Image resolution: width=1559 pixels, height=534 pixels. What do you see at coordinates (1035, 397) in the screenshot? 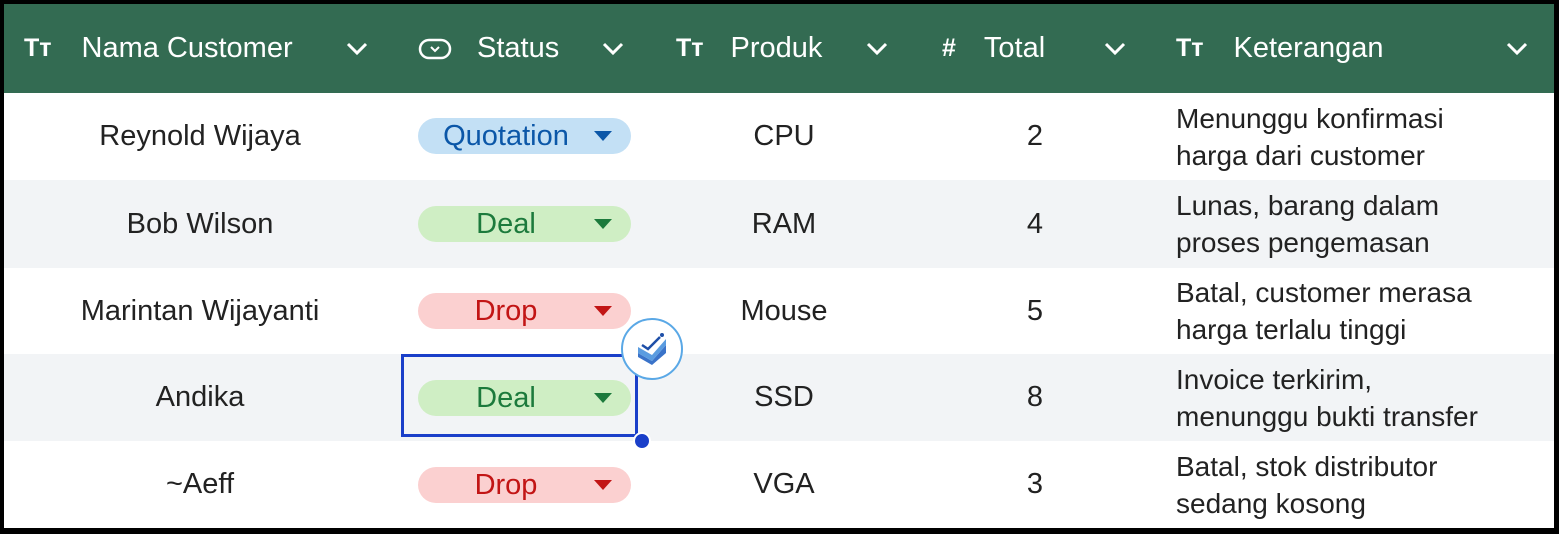
I see `cell-total: 8` at bounding box center [1035, 397].